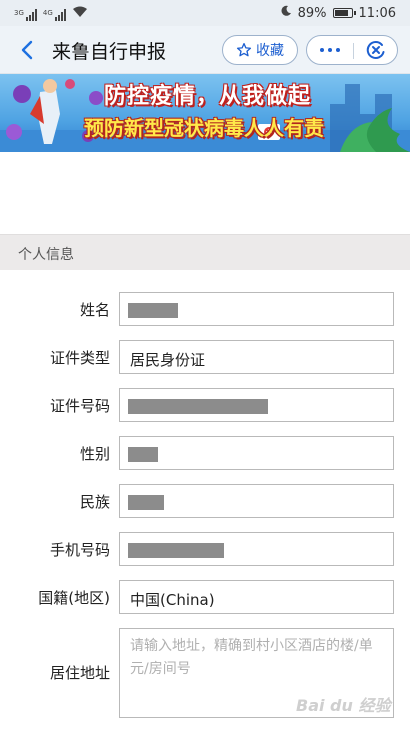 Image resolution: width=410 pixels, height=730 pixels. I want to click on banner-title: 防控疫情，从我做起, so click(208, 96).